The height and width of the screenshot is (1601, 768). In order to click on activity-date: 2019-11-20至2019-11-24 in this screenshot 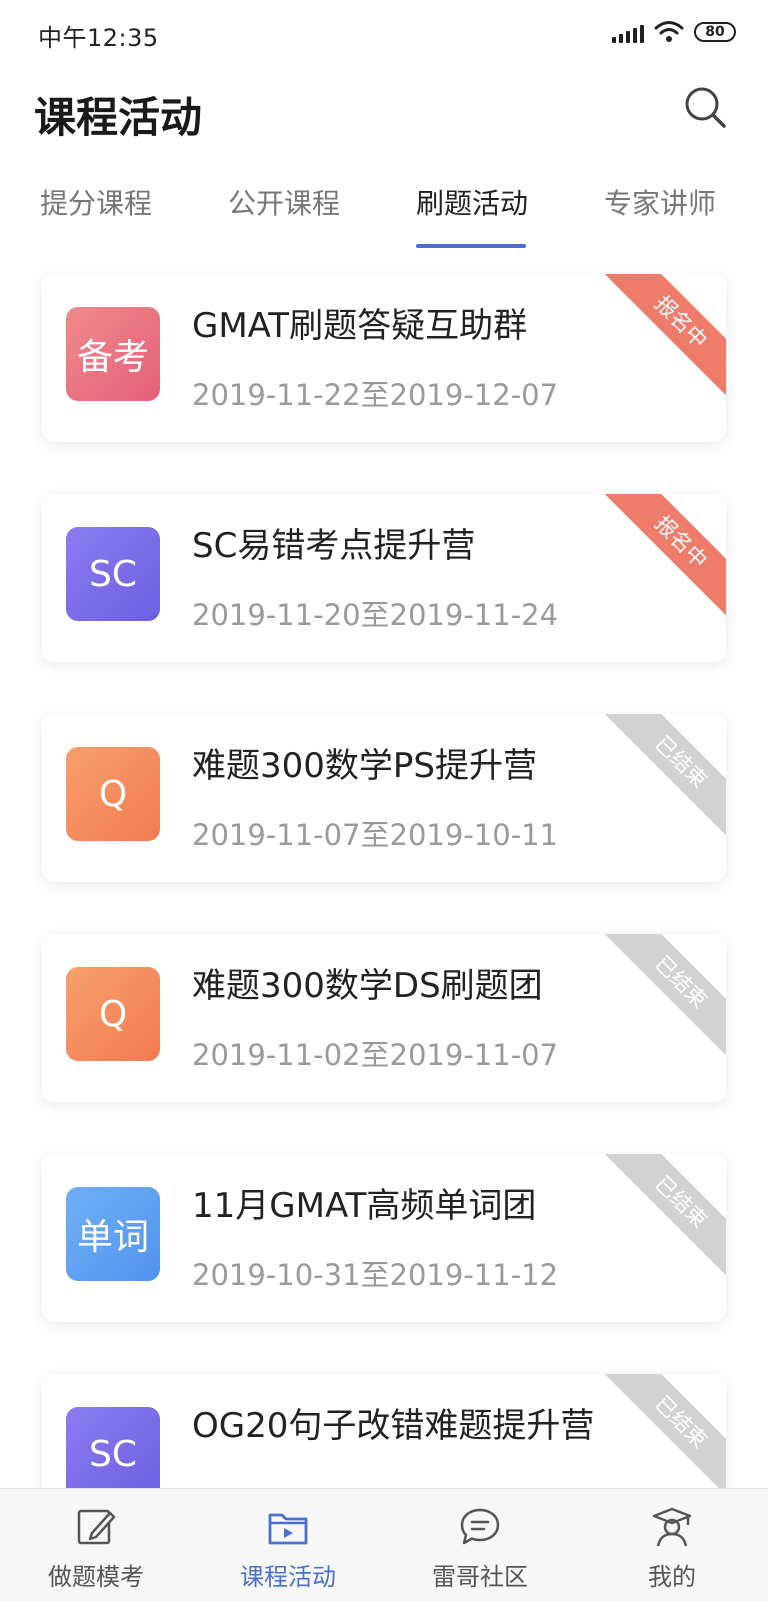, I will do `click(375, 615)`.